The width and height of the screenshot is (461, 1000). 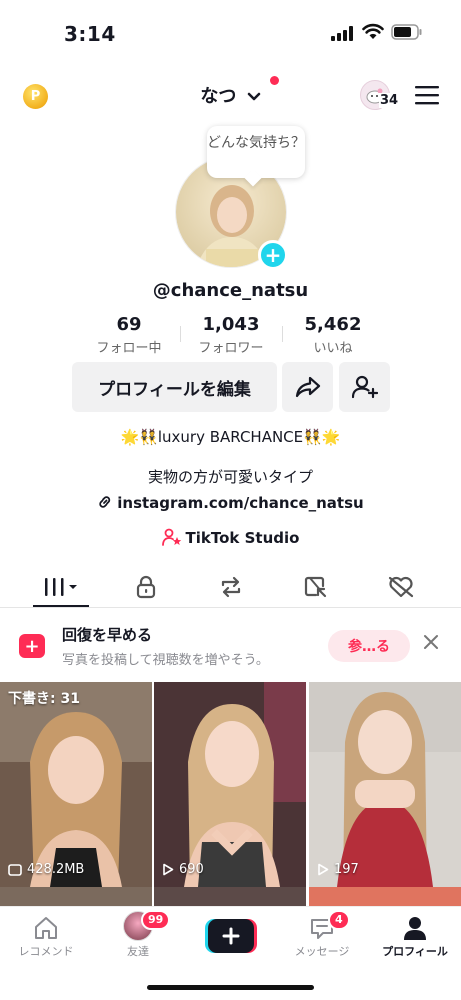 What do you see at coordinates (230, 31) in the screenshot?
I see `status-bar: 3:14` at bounding box center [230, 31].